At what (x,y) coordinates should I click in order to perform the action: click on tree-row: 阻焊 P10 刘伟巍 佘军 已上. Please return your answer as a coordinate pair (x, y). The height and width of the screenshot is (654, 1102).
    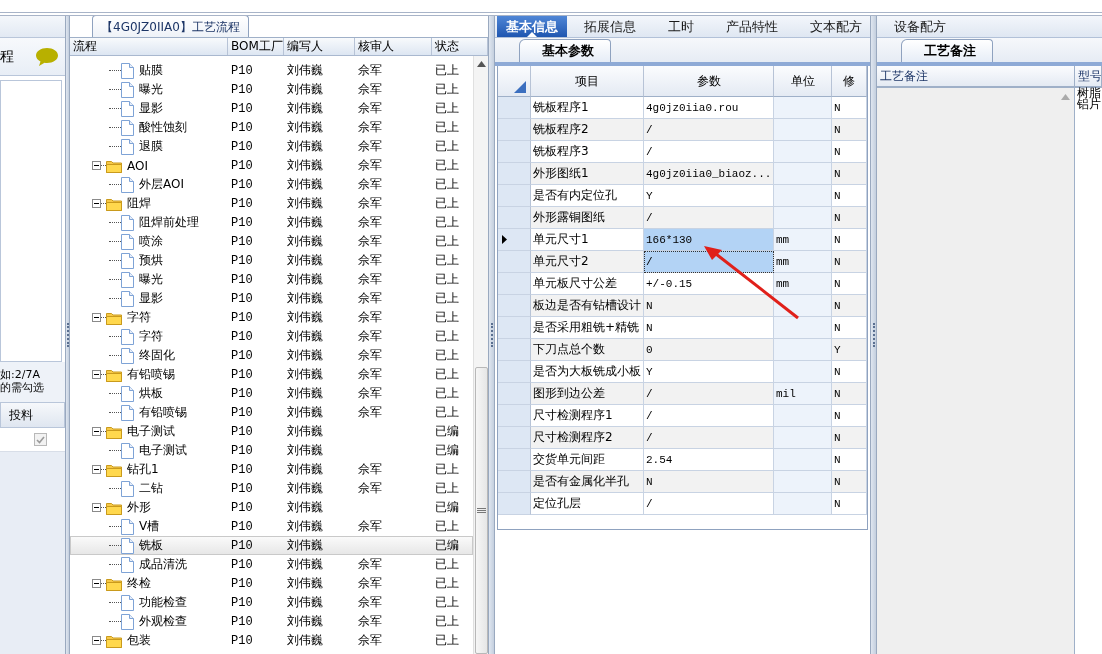
    Looking at the image, I should click on (271, 203).